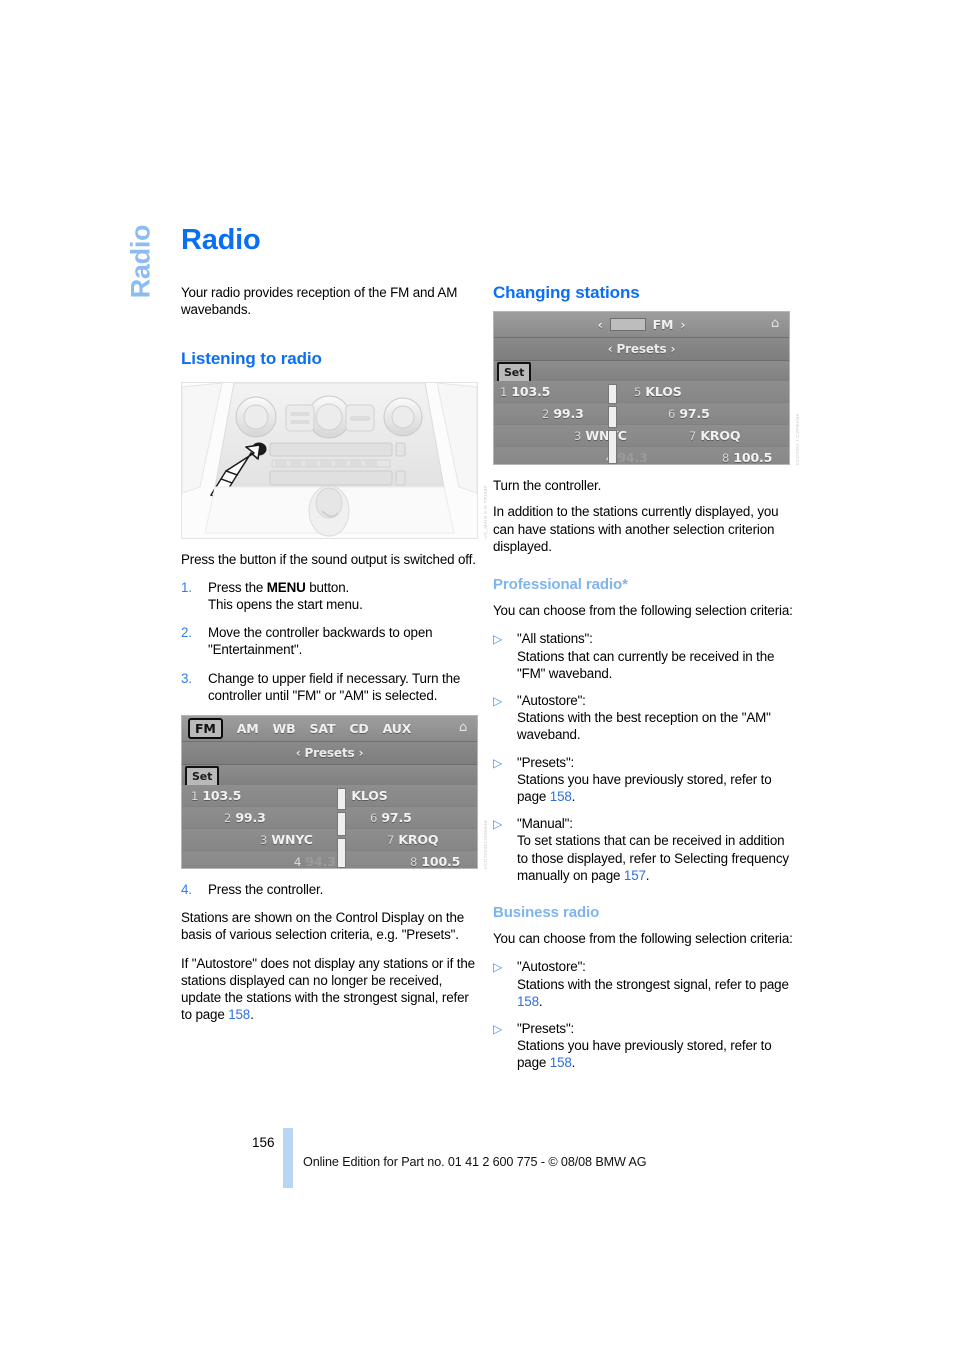 This screenshot has height=1350, width=954. What do you see at coordinates (288, 1158) in the screenshot?
I see `footer-accent-bar` at bounding box center [288, 1158].